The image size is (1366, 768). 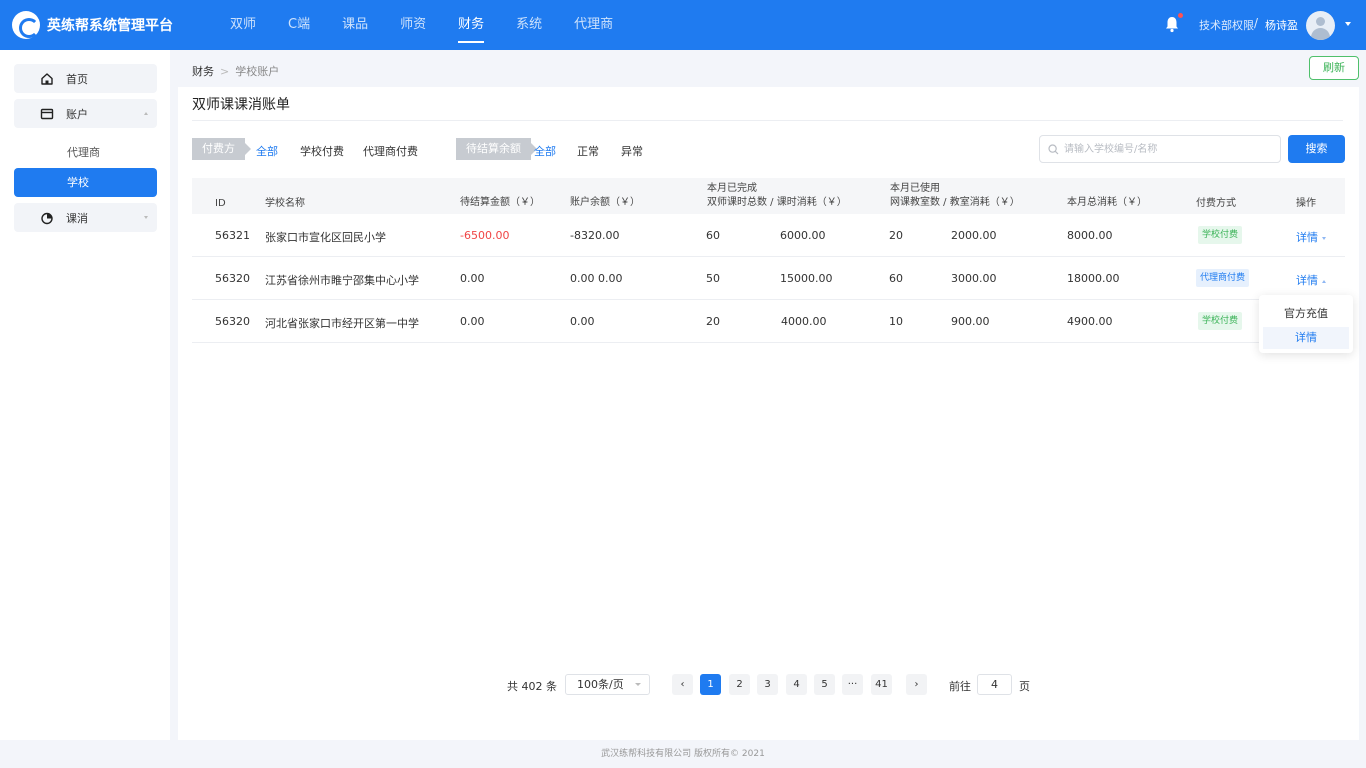 I want to click on filter-balance-abnormal: 异常, so click(x=632, y=151).